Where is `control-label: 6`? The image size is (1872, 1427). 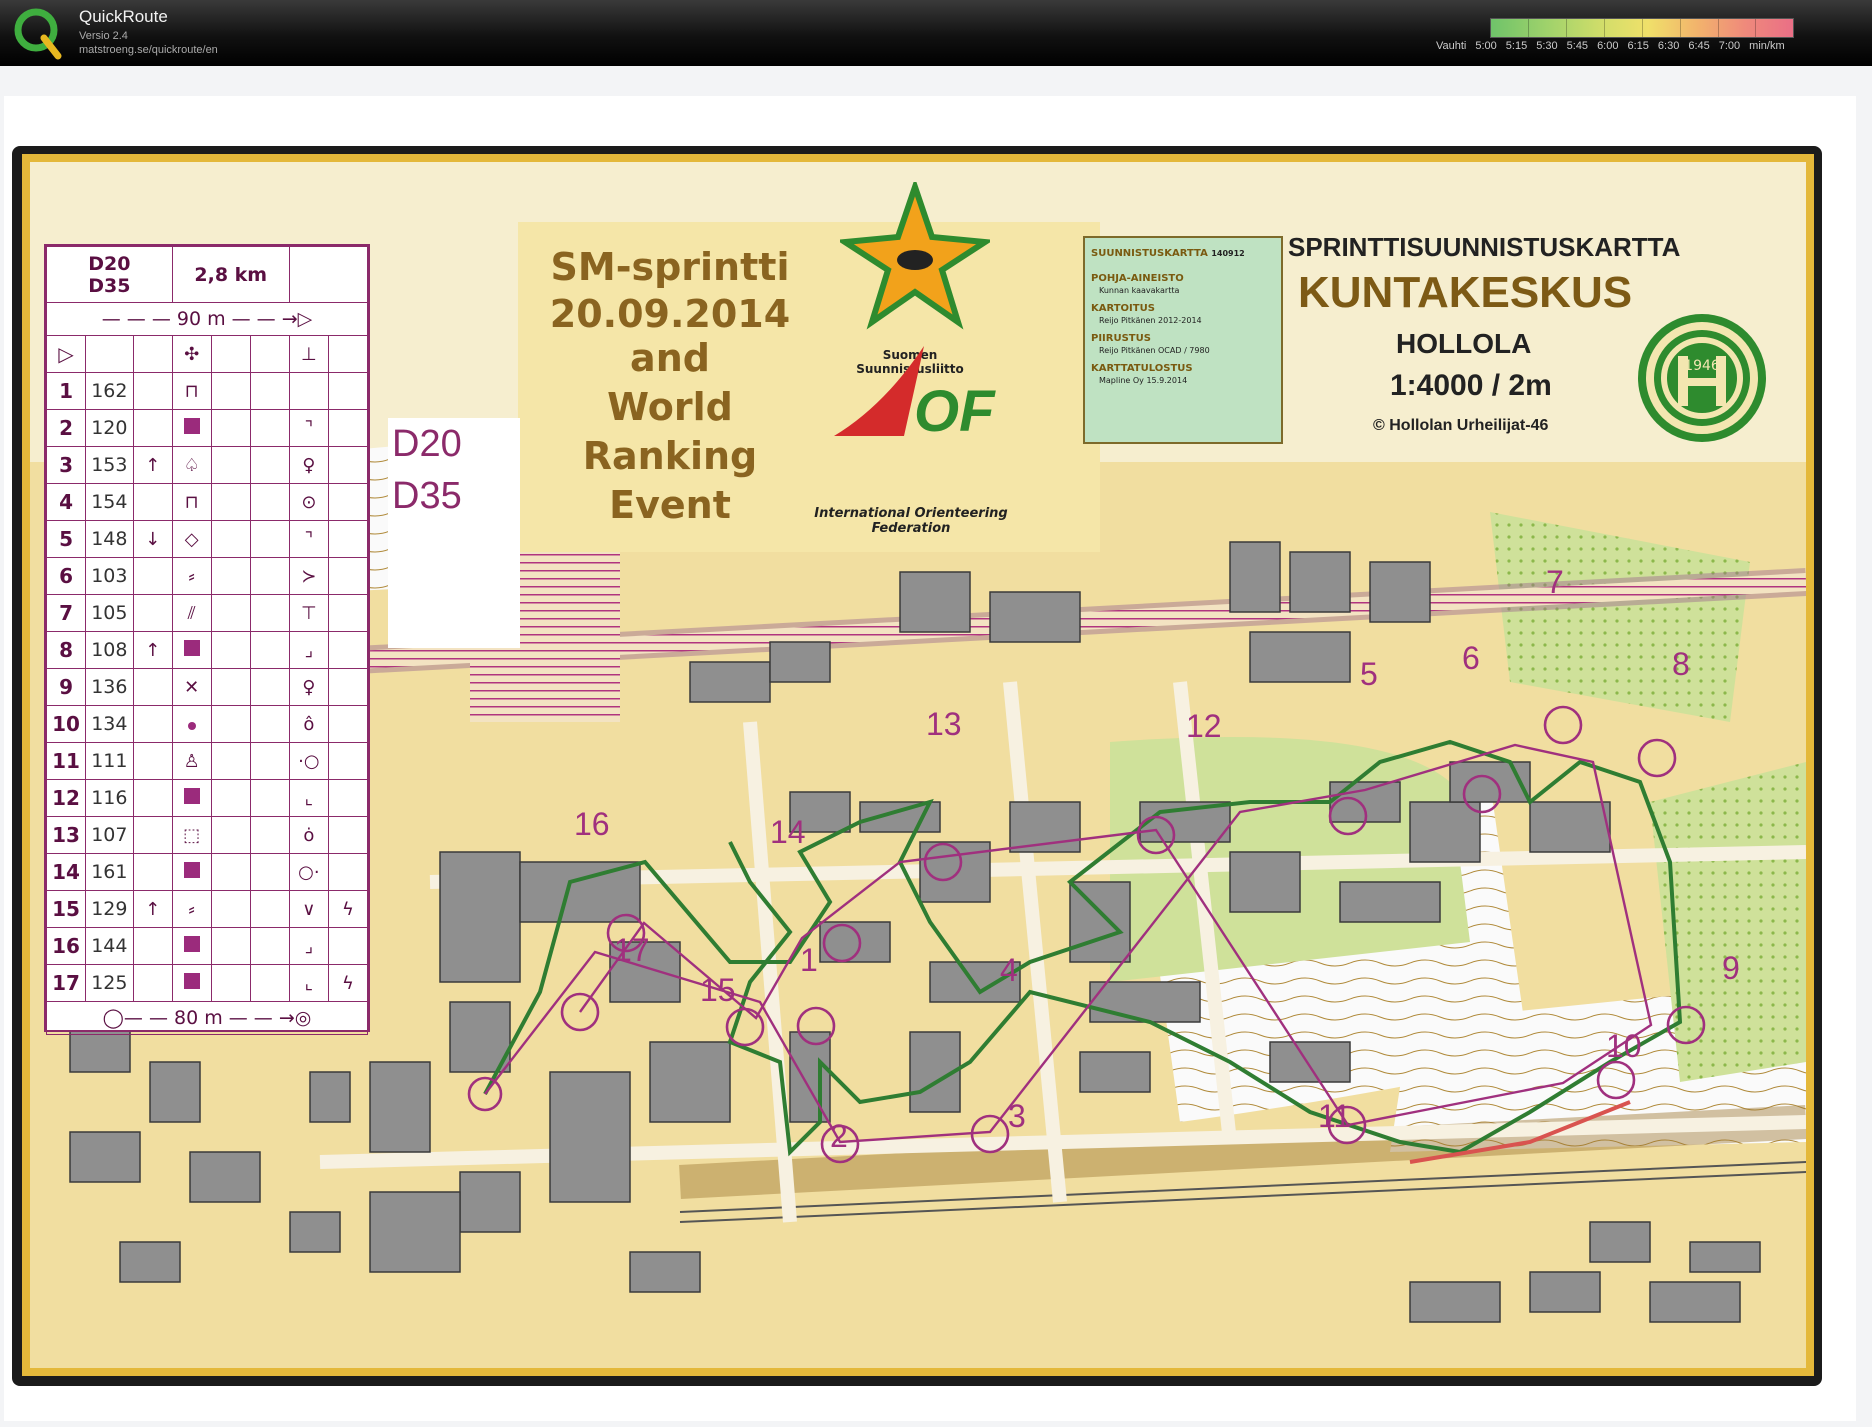 control-label: 6 is located at coordinates (1471, 658).